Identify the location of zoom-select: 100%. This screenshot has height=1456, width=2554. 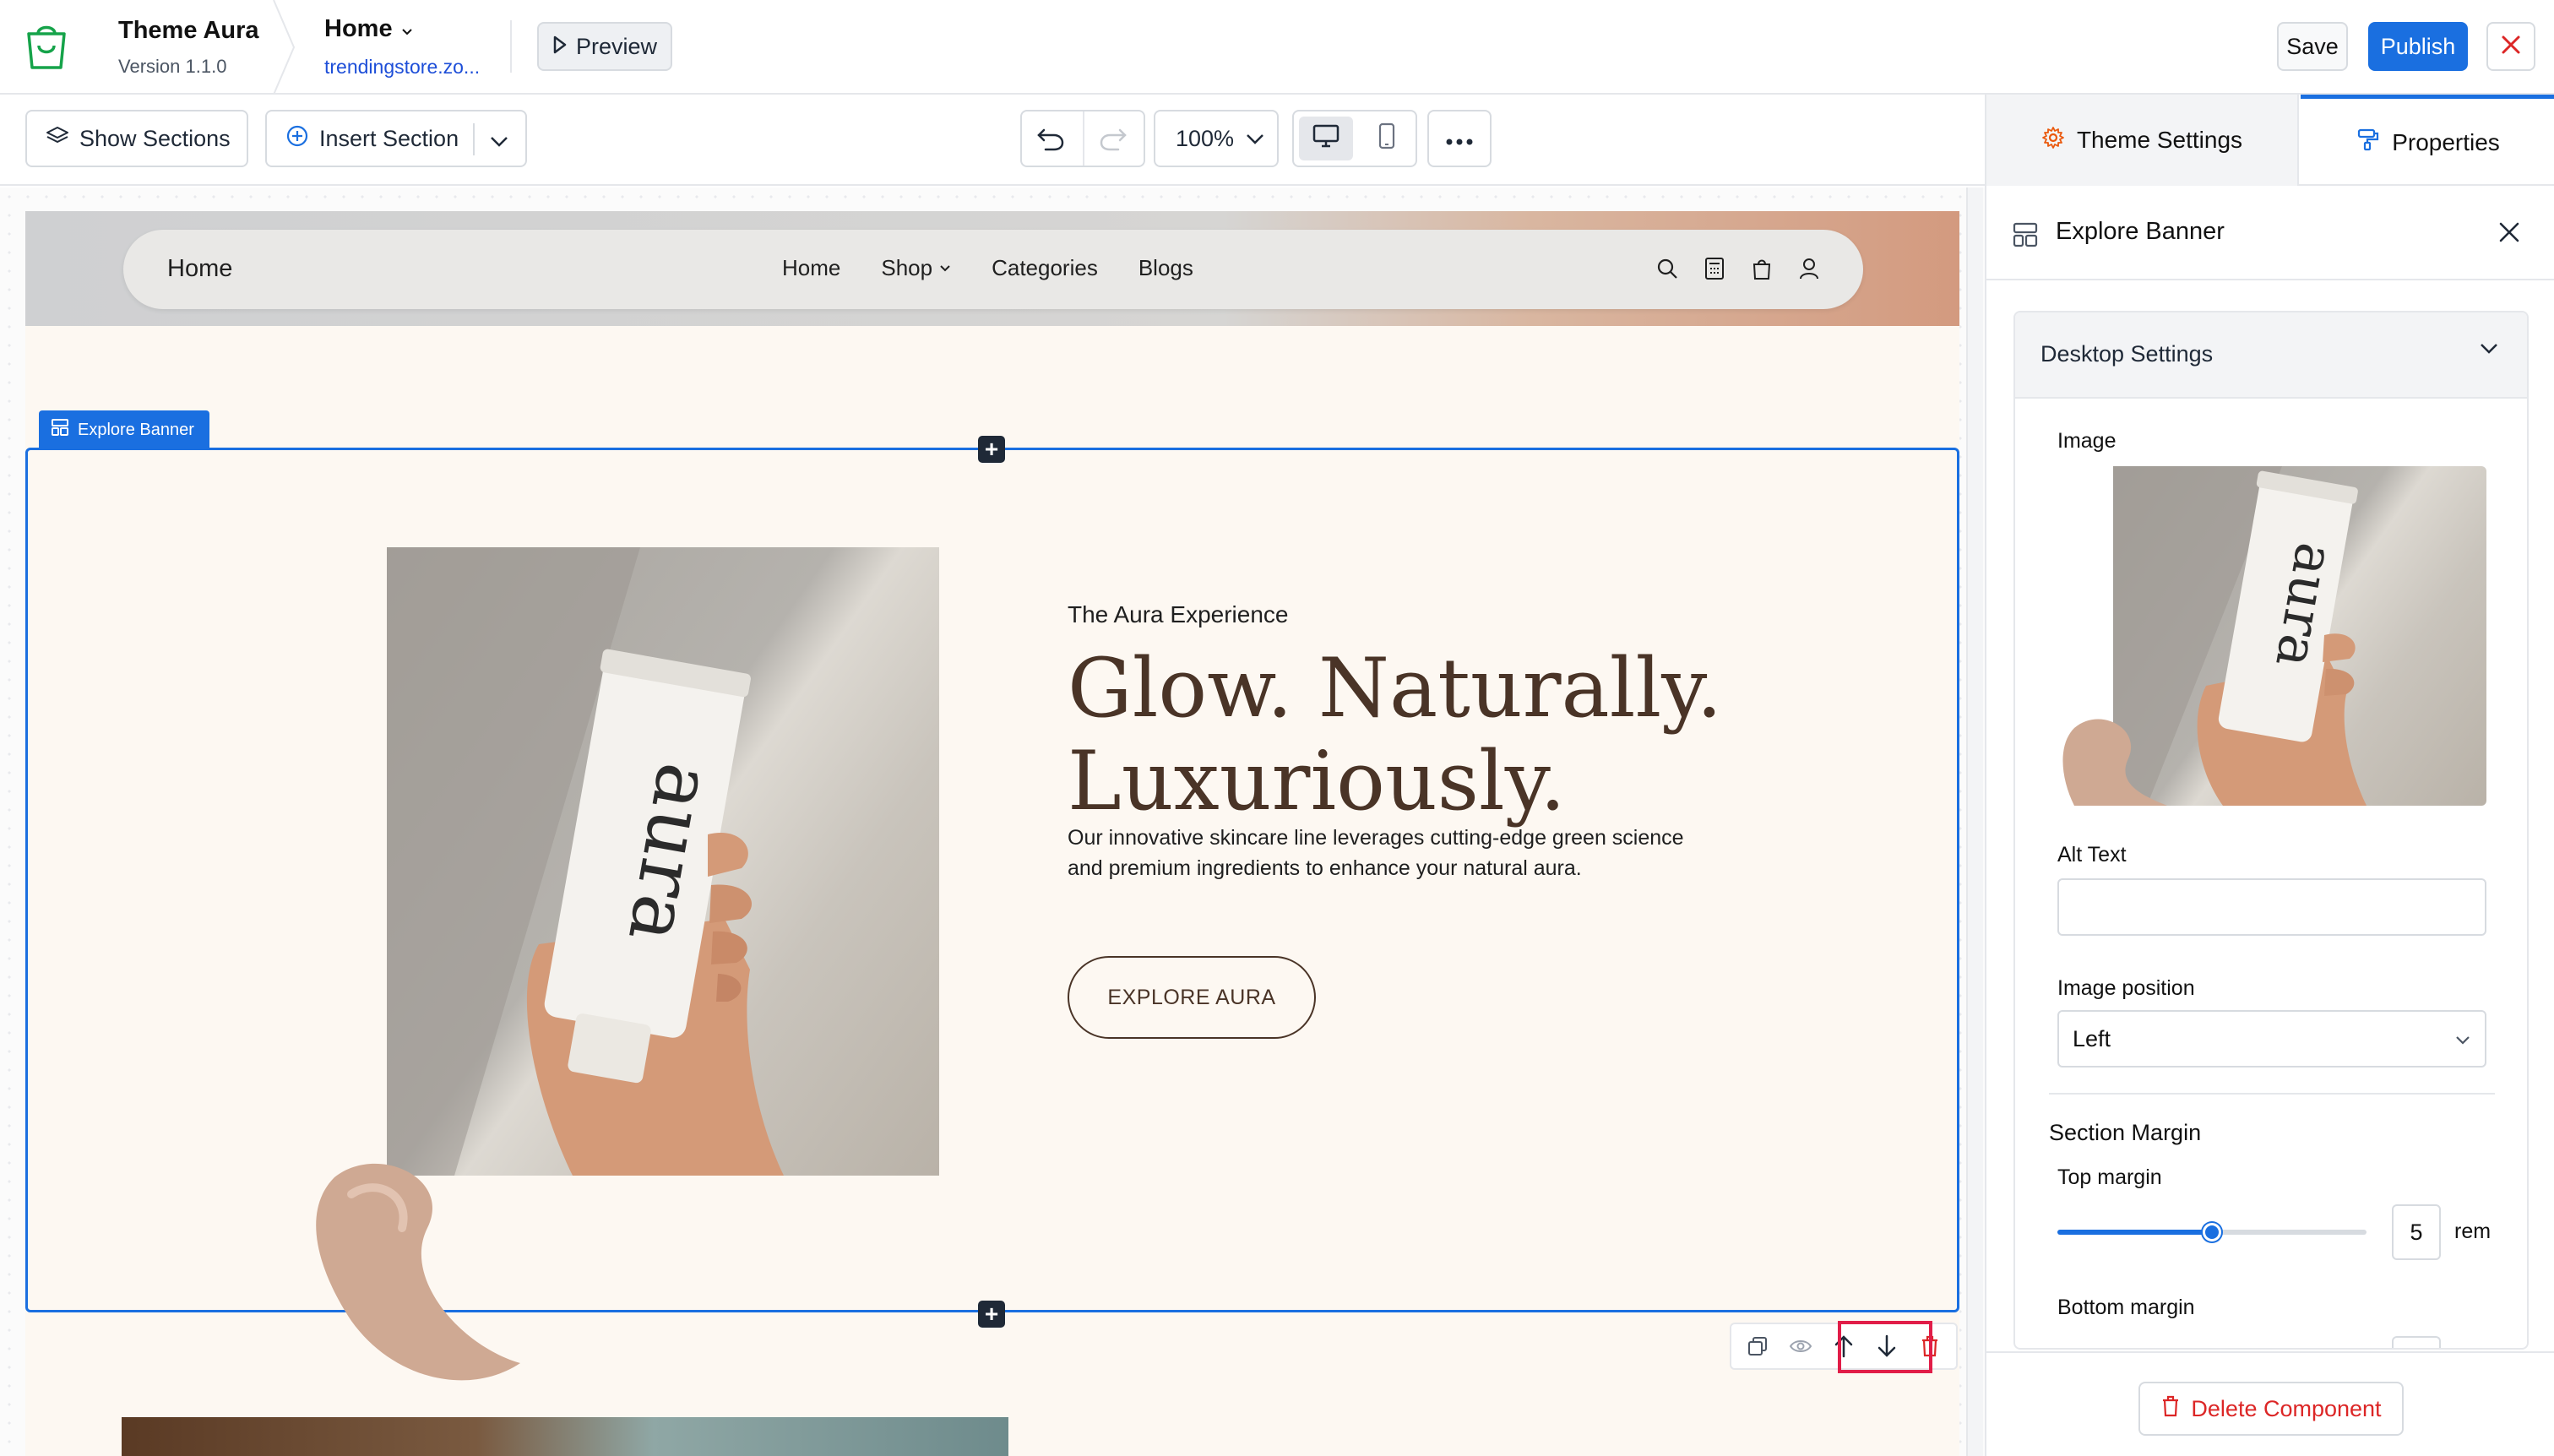
(1216, 139).